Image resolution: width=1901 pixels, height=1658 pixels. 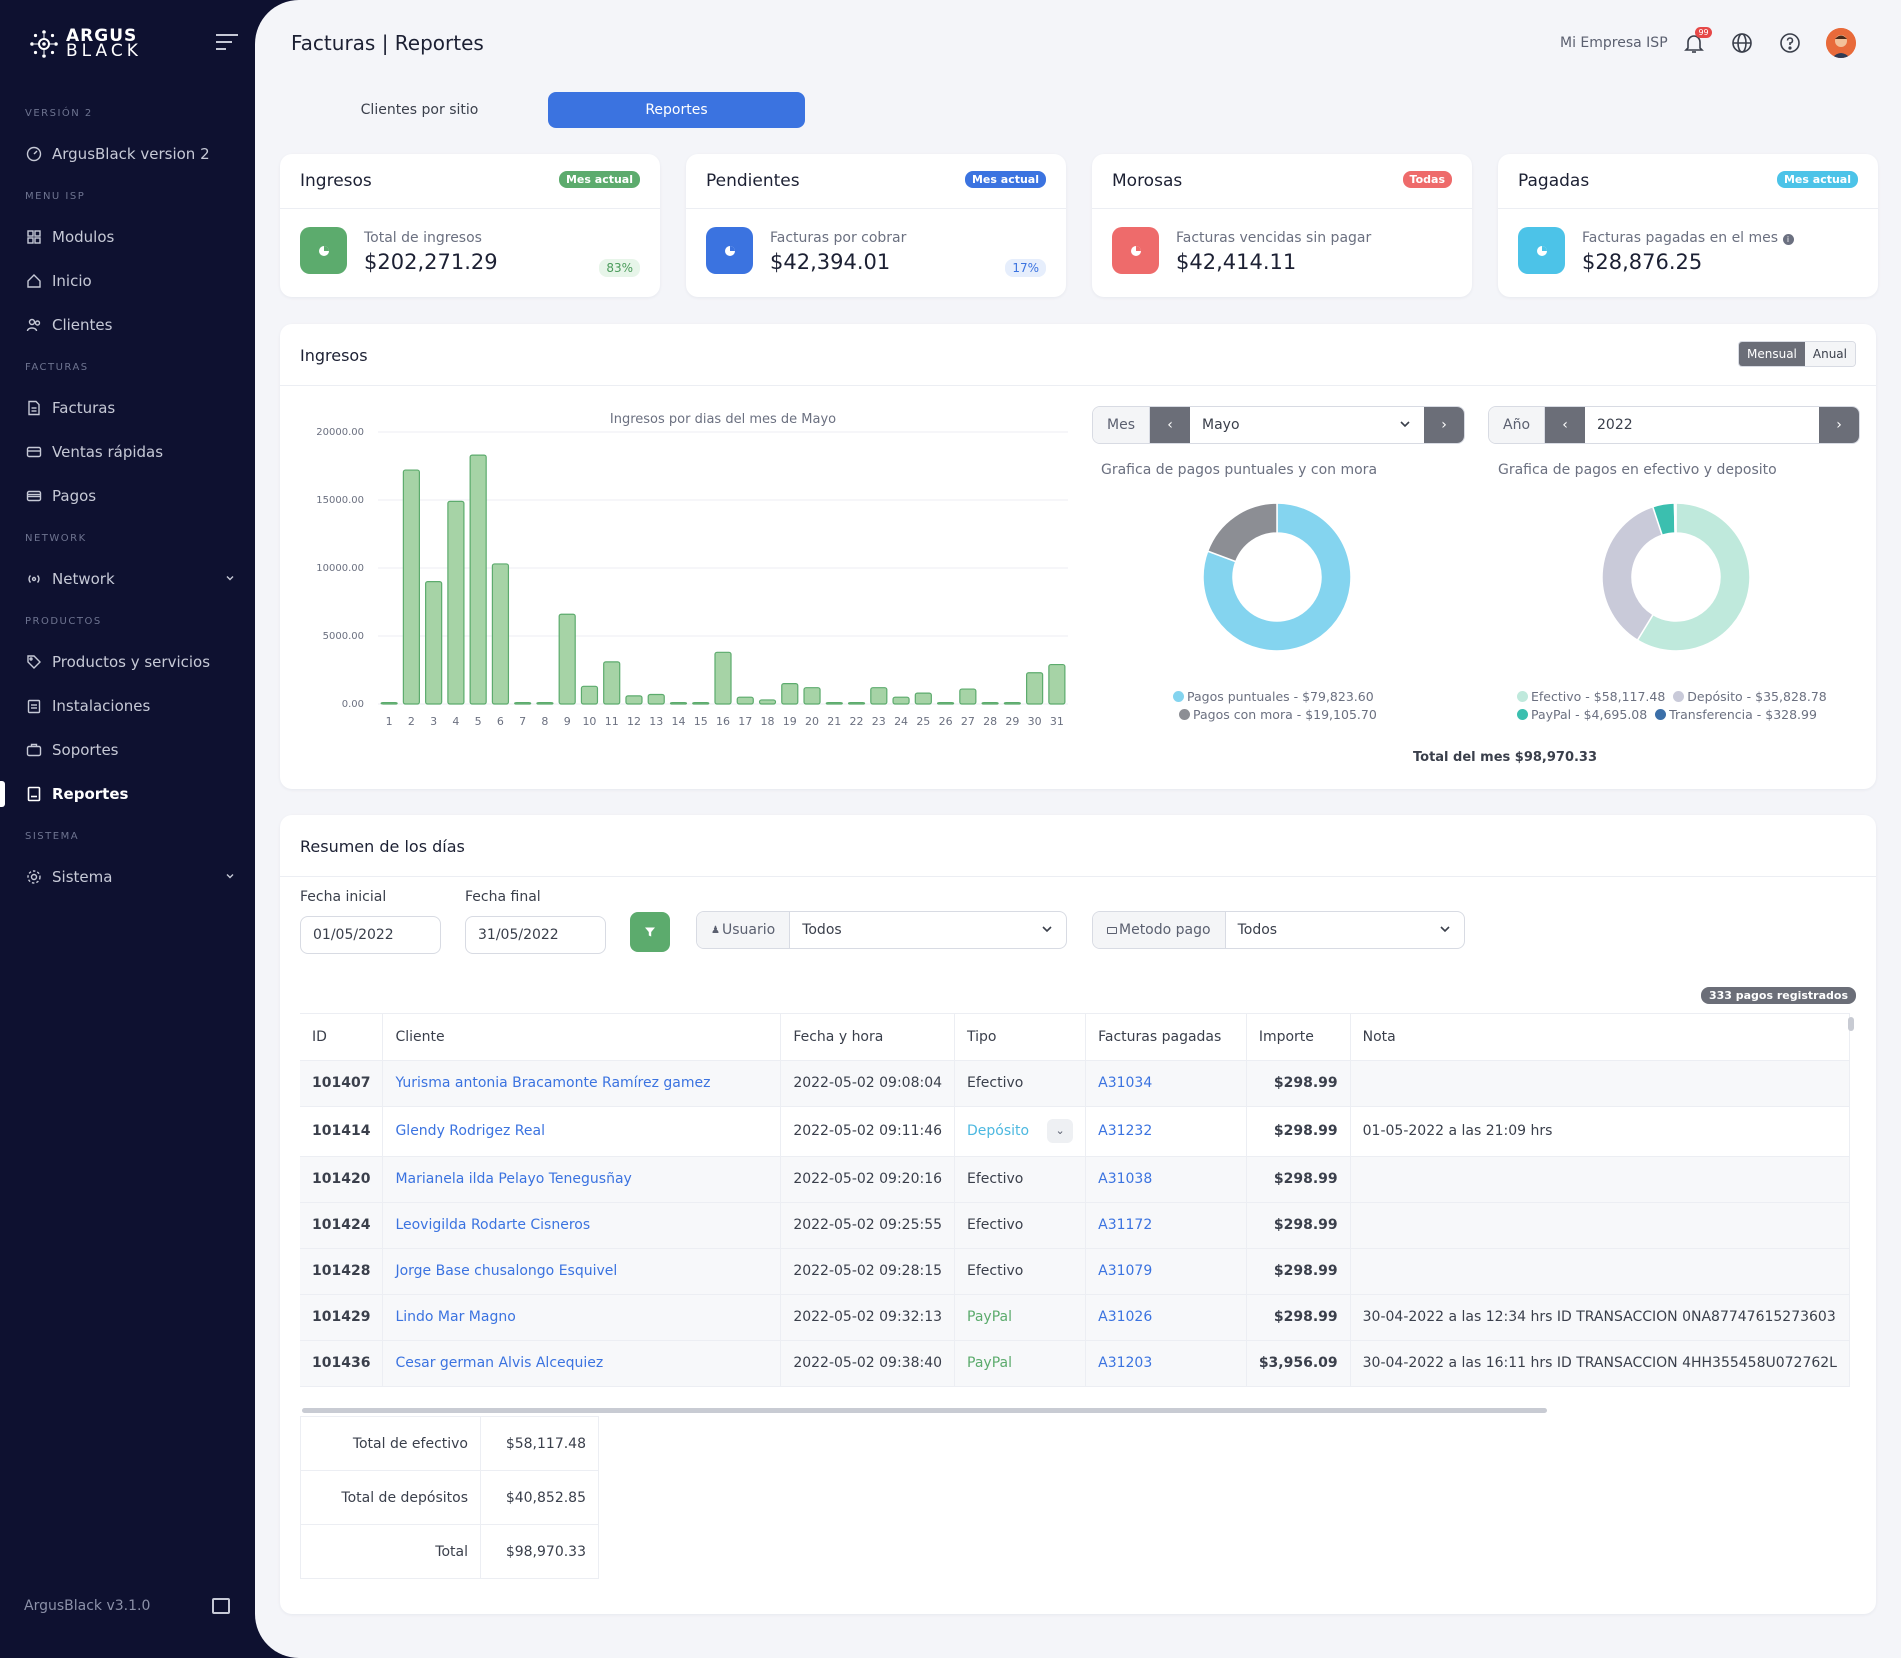 What do you see at coordinates (1702, 425) in the screenshot?
I see `year-input: 2022` at bounding box center [1702, 425].